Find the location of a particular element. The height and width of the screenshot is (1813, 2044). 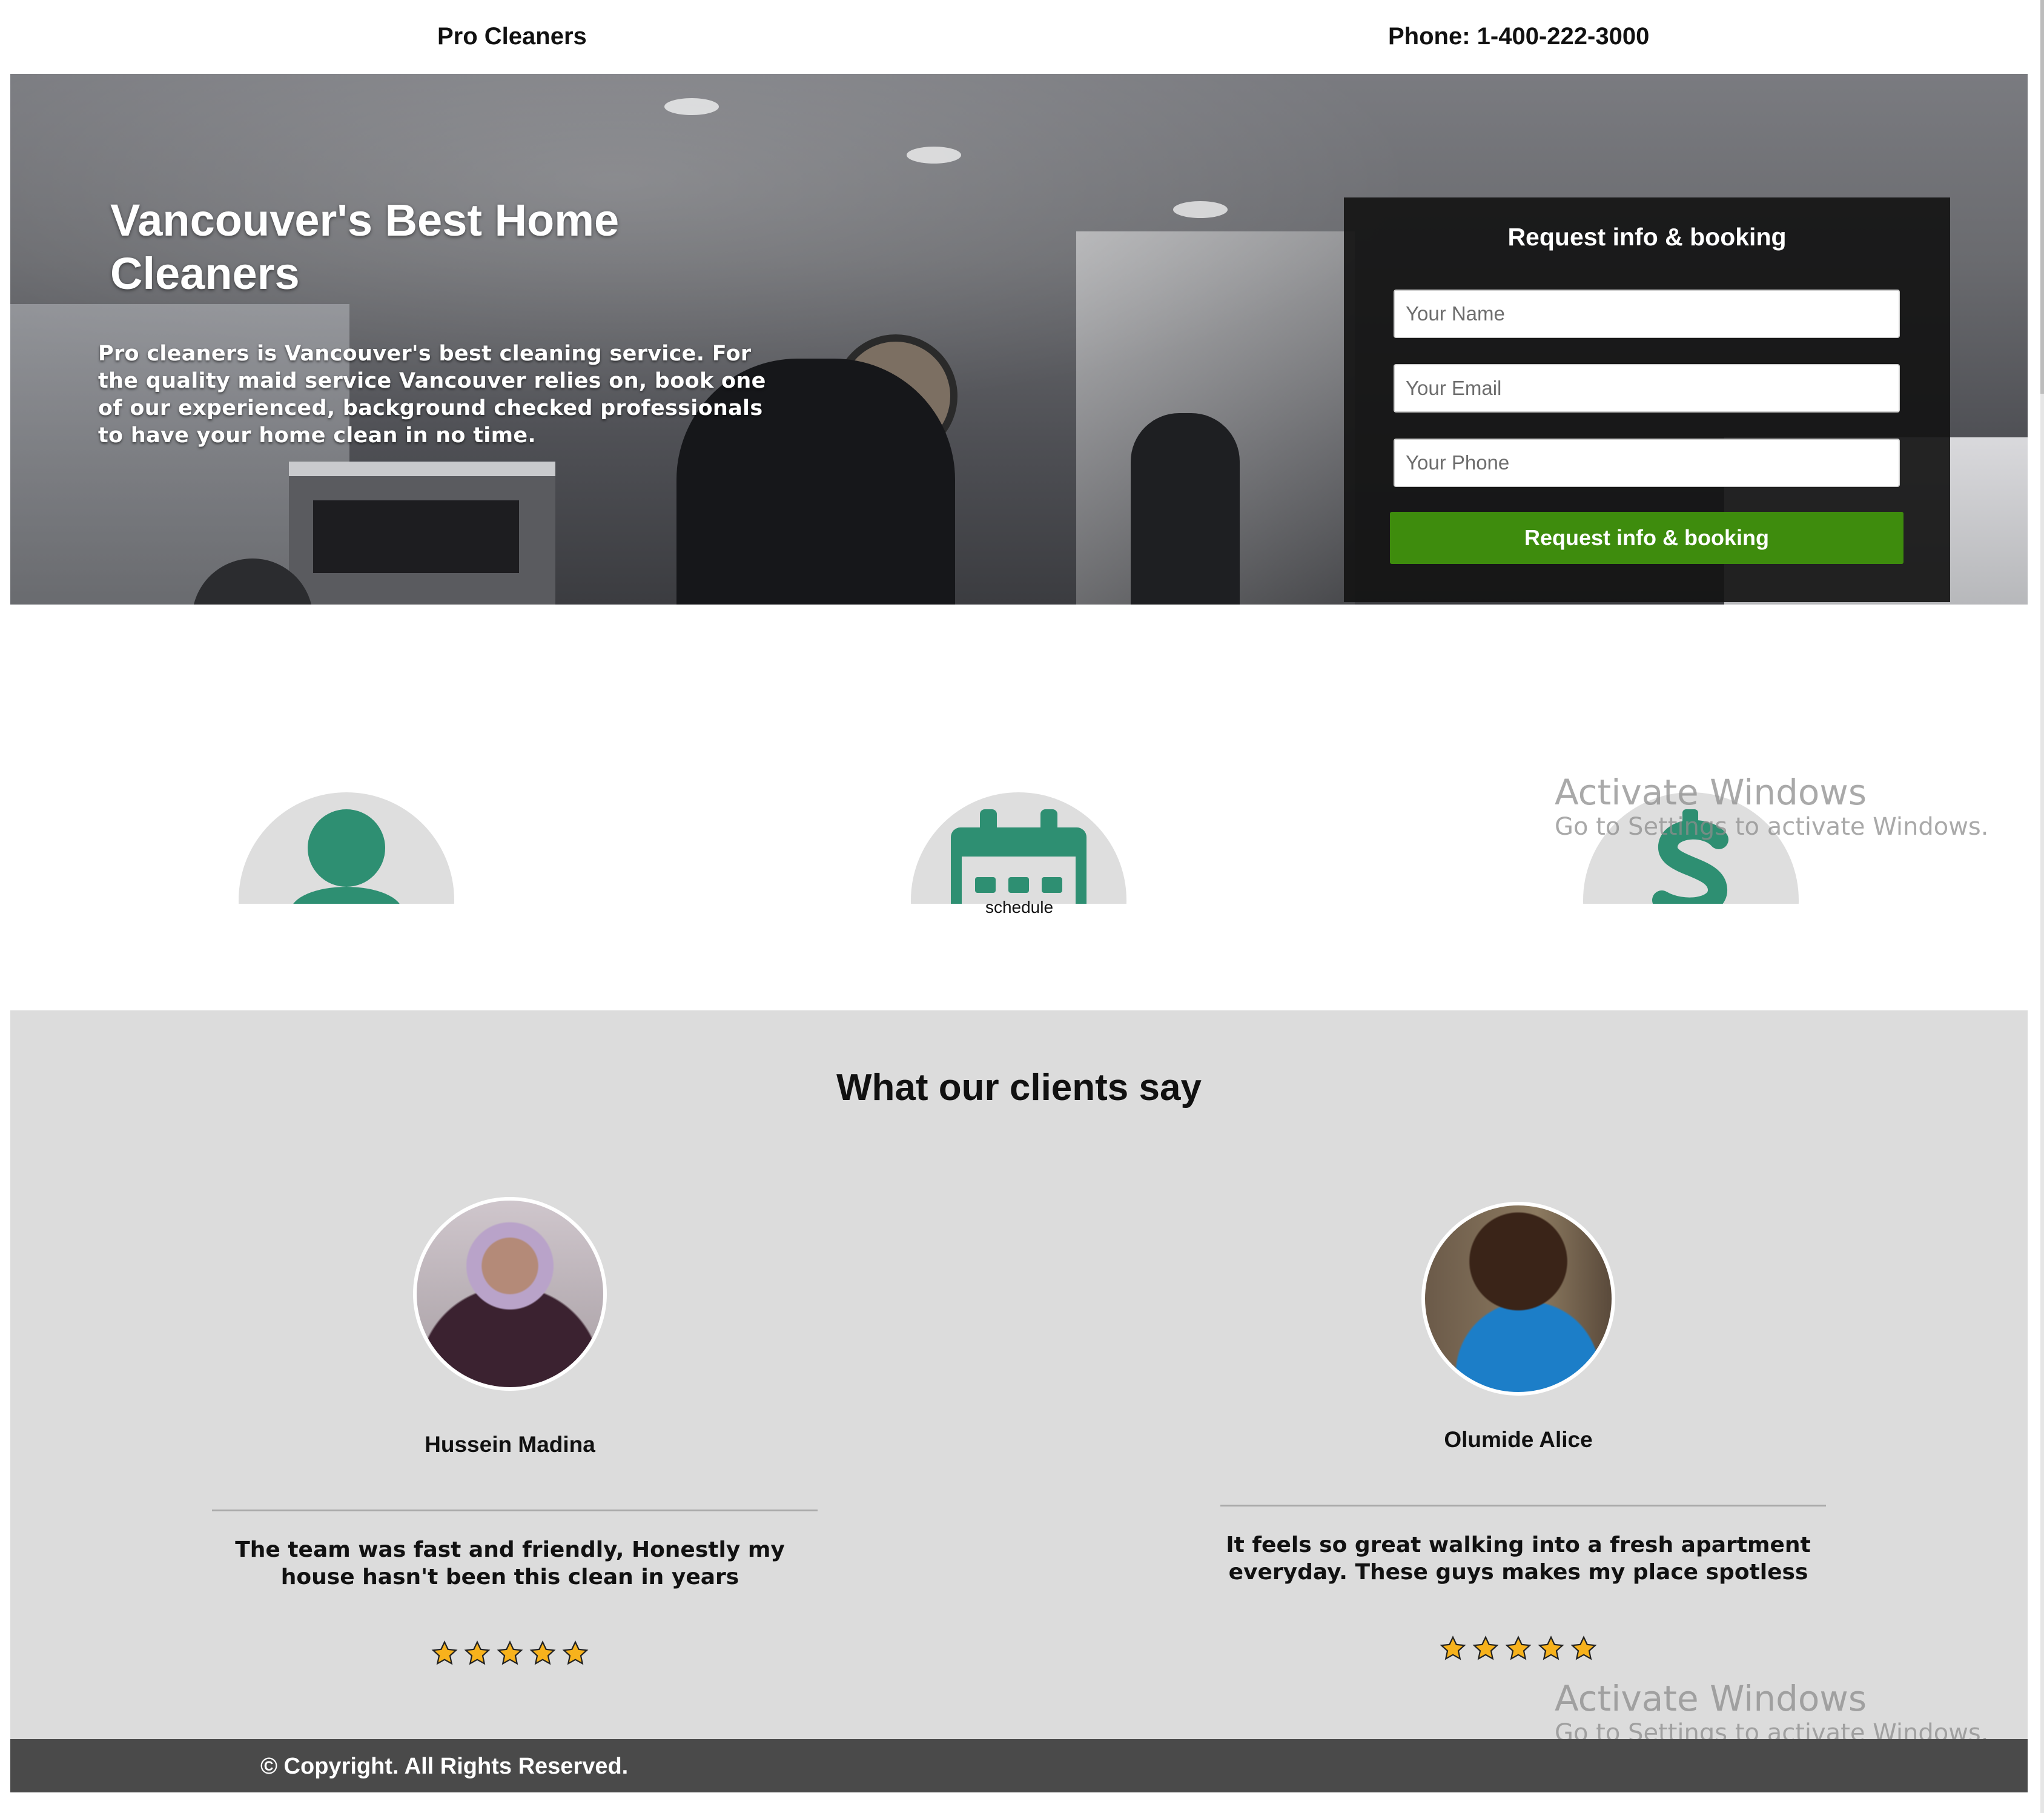

watermark-subtitle: Go to Settings to activate Windows. is located at coordinates (1772, 827).